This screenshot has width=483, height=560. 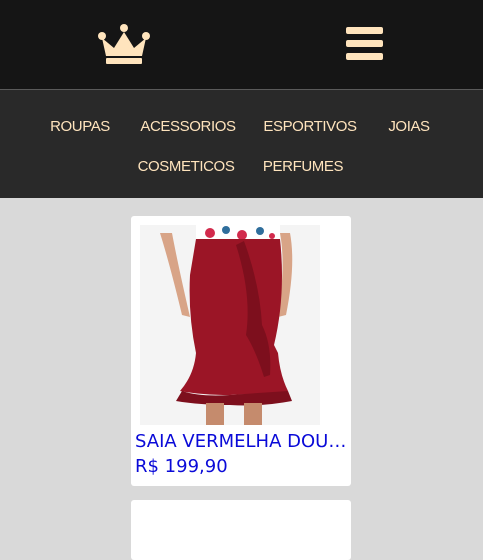 What do you see at coordinates (365, 44) in the screenshot?
I see `hamburger-menu-icon` at bounding box center [365, 44].